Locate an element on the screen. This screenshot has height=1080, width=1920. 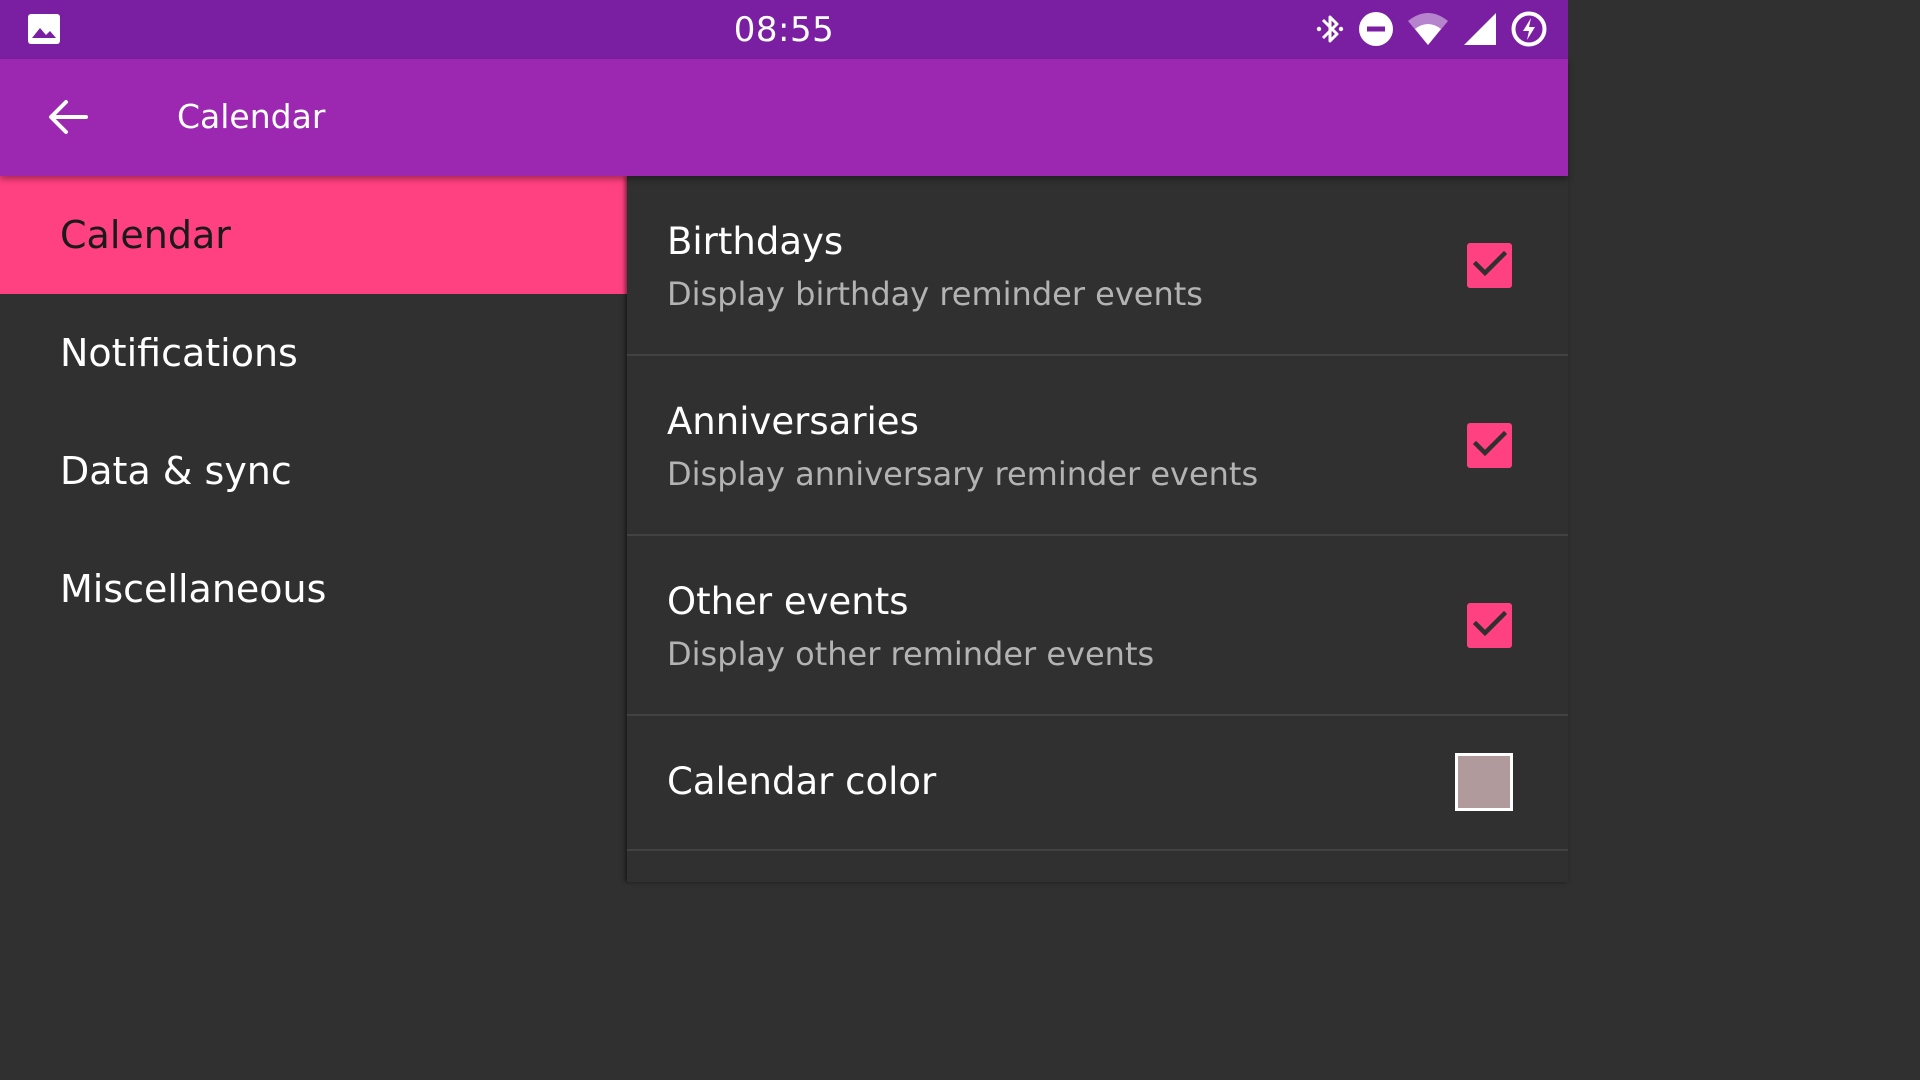
wifi-icon is located at coordinates (1428, 29).